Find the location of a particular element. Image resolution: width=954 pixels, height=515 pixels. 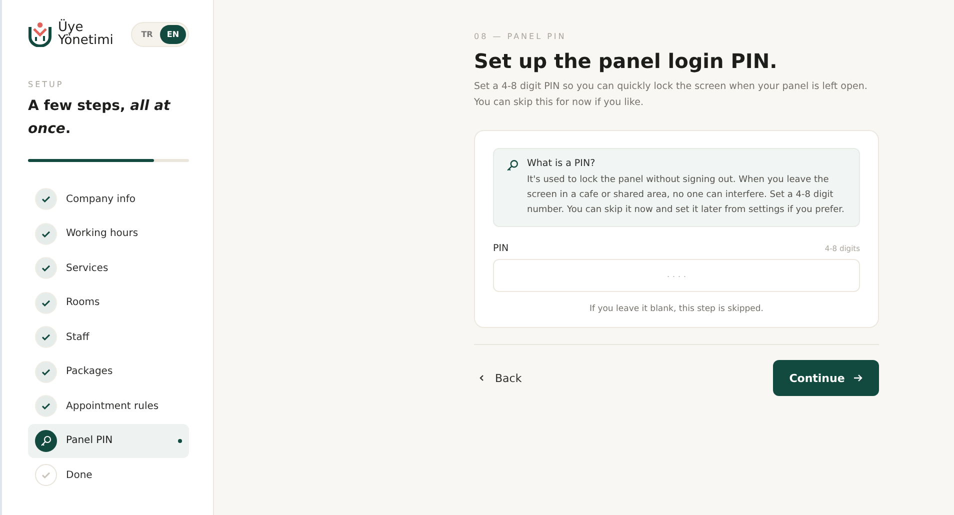

step-label: 08 — PANEL PIN is located at coordinates (521, 36).